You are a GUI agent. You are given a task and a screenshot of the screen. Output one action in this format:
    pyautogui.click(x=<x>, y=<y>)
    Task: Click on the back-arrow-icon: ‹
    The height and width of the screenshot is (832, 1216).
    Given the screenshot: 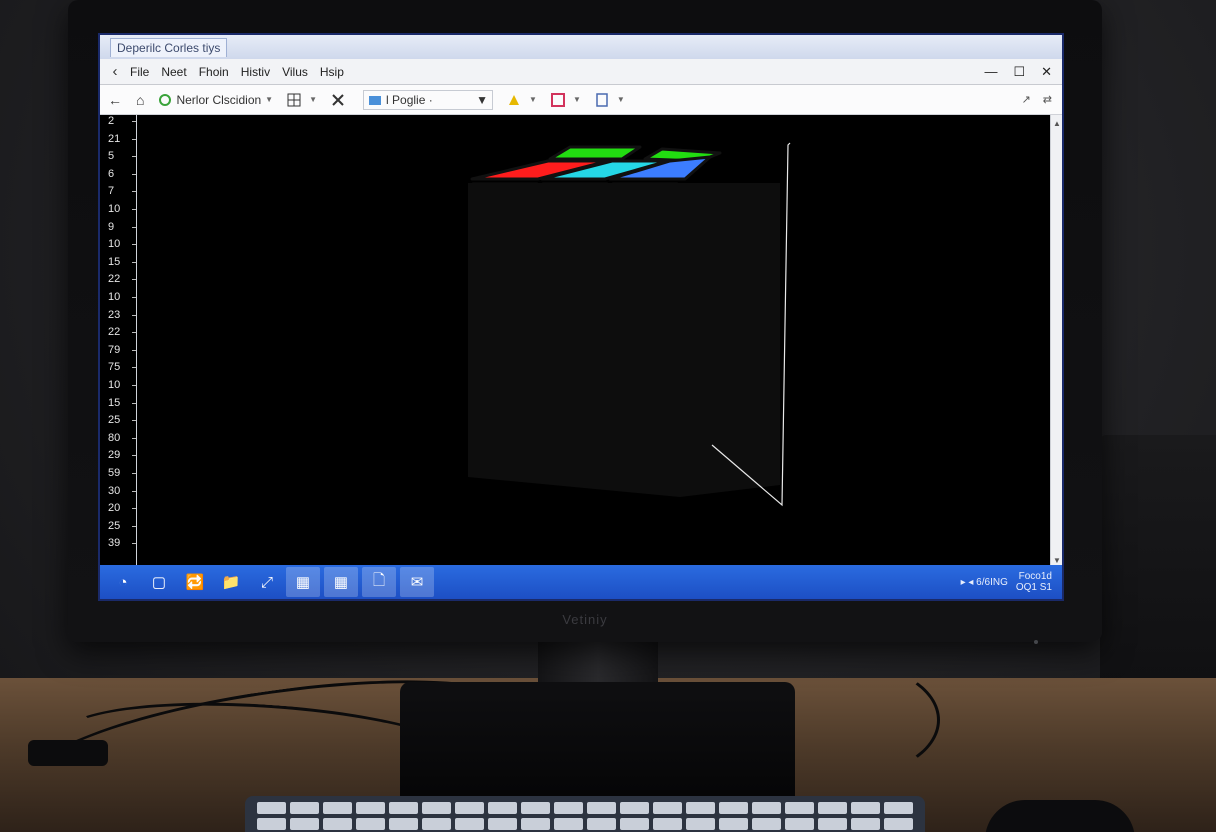 What is the action you would take?
    pyautogui.click(x=115, y=71)
    